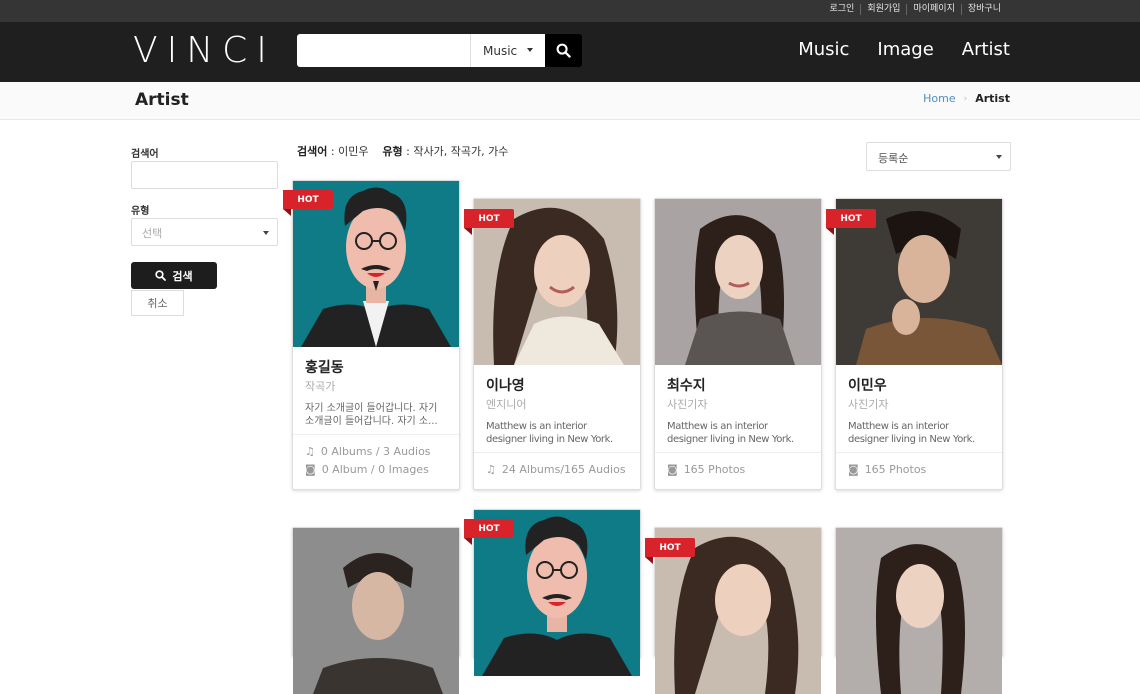 Image resolution: width=1140 pixels, height=694 pixels. I want to click on audio-count: 0 Albums / 3 Audios, so click(375, 451).